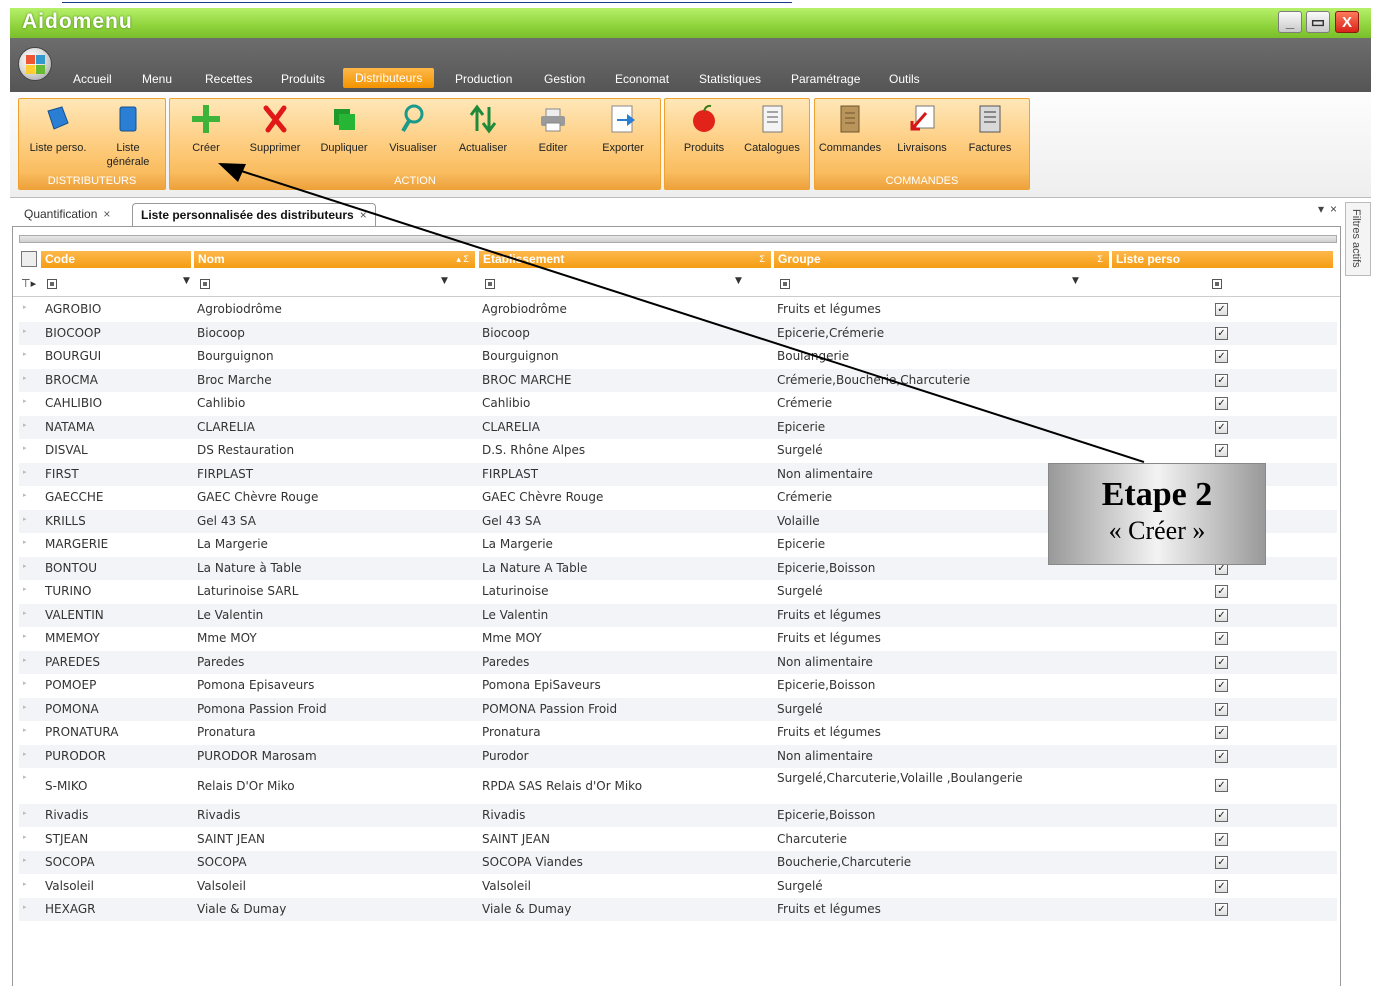 This screenshot has height=986, width=1374. What do you see at coordinates (1290, 22) in the screenshot?
I see `minimize-button: _` at bounding box center [1290, 22].